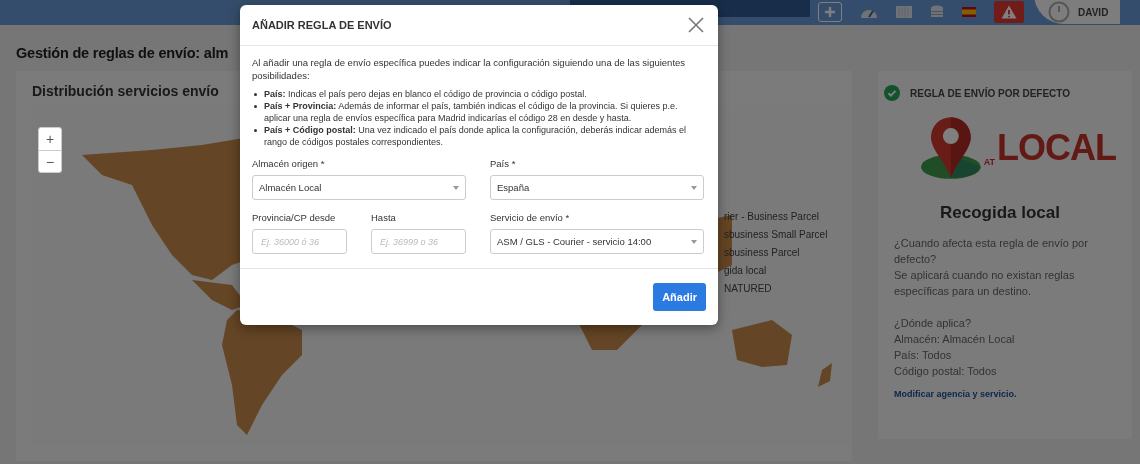 This screenshot has width=1140, height=464. Describe the element at coordinates (597, 241) in the screenshot. I see `dropdown: ASM / GLS - Courier - servicio 14:00` at that location.